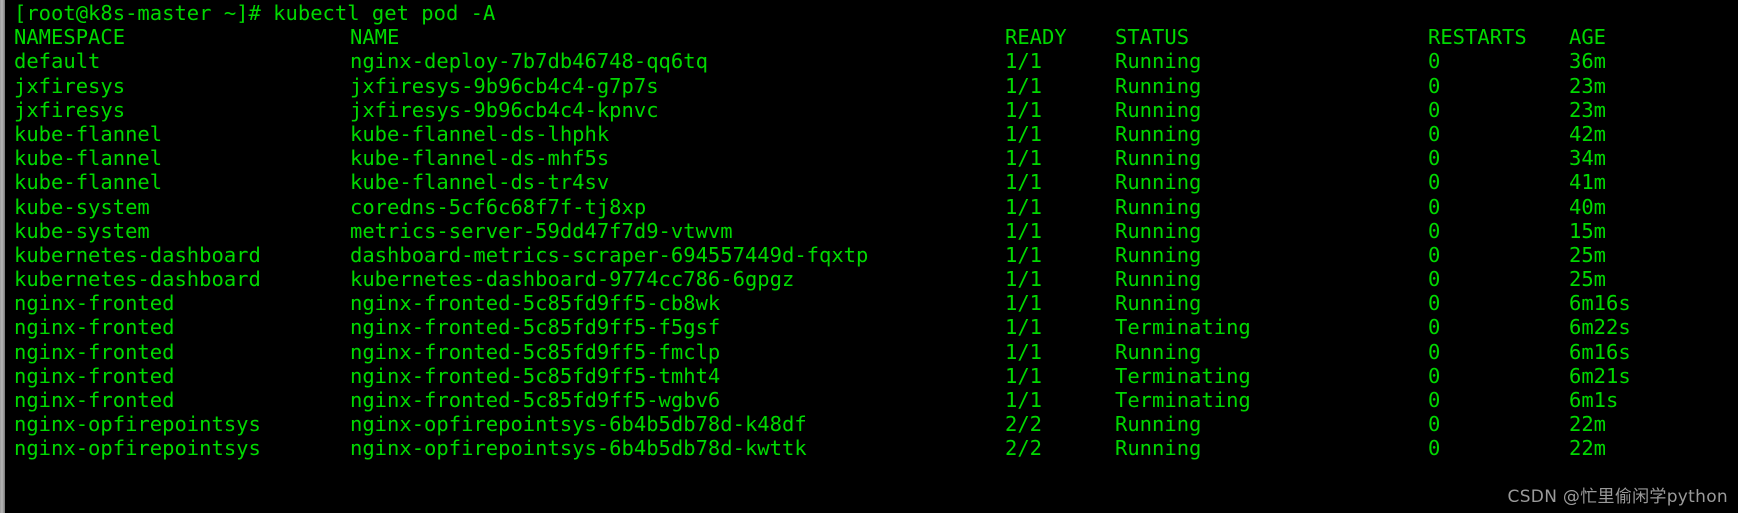  I want to click on pod-age: 6m21s, so click(1600, 375).